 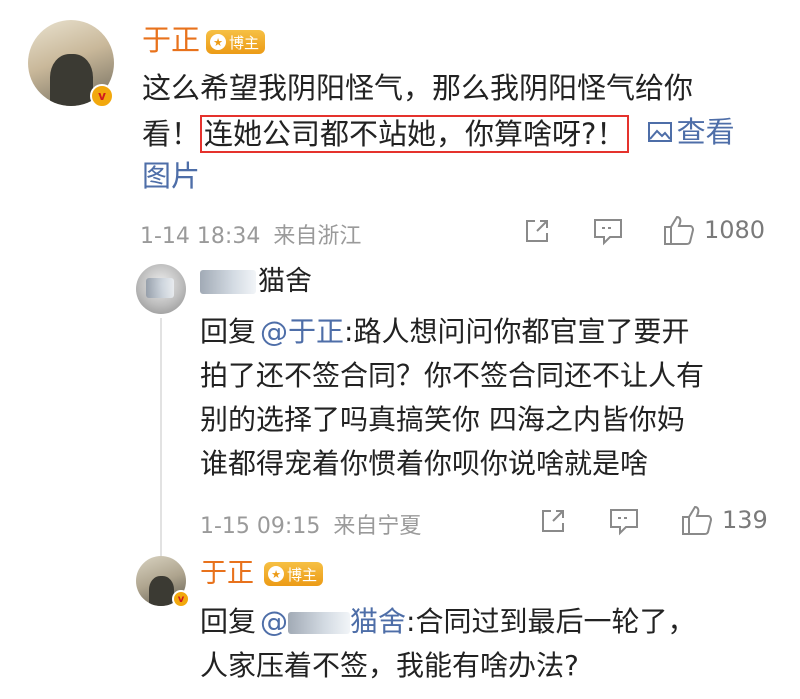 What do you see at coordinates (442, 419) in the screenshot?
I see `reply1-text-line3: 别的选择了吗真搞笑你 四海之内皆你妈` at bounding box center [442, 419].